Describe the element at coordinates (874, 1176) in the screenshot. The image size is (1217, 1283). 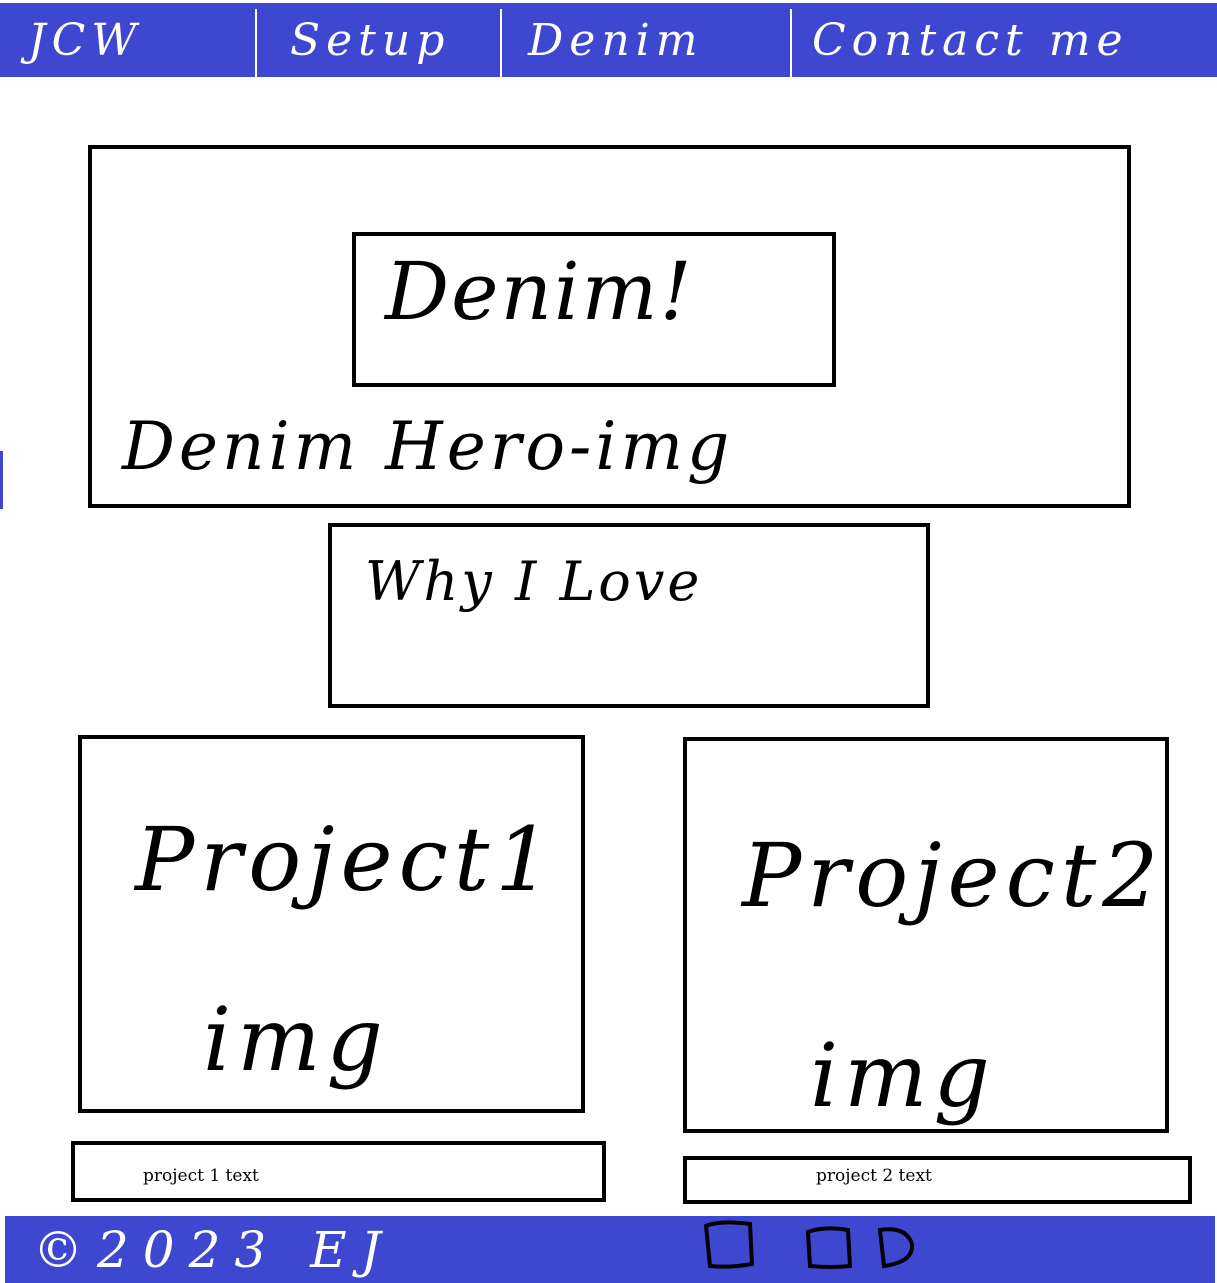
I see `project-2-text: project 2 text` at that location.